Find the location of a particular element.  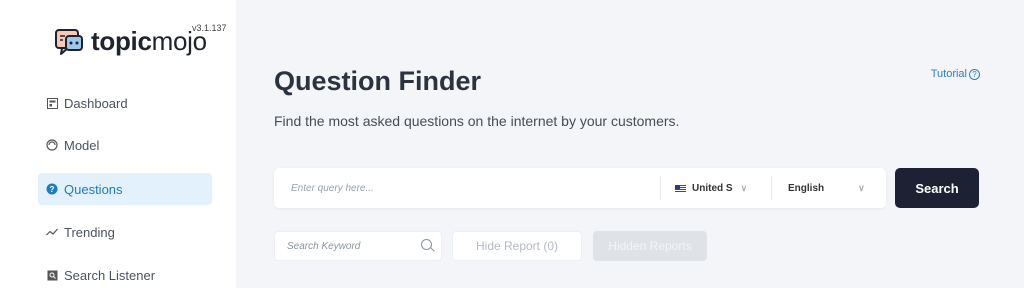

us-flag-icon is located at coordinates (680, 188).